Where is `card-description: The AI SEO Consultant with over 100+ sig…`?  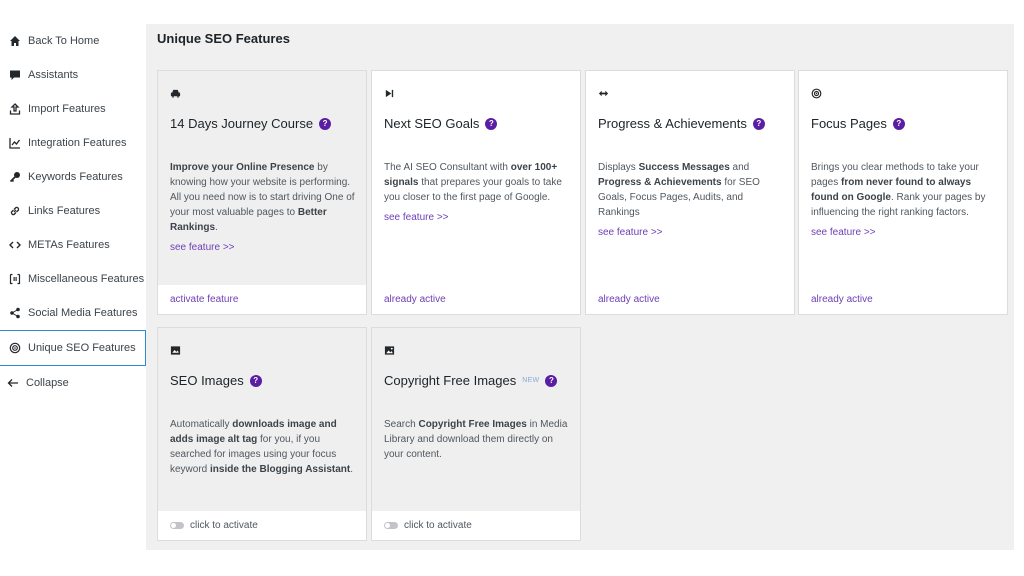
card-description: The AI SEO Consultant with over 100+ sig… is located at coordinates (477, 182).